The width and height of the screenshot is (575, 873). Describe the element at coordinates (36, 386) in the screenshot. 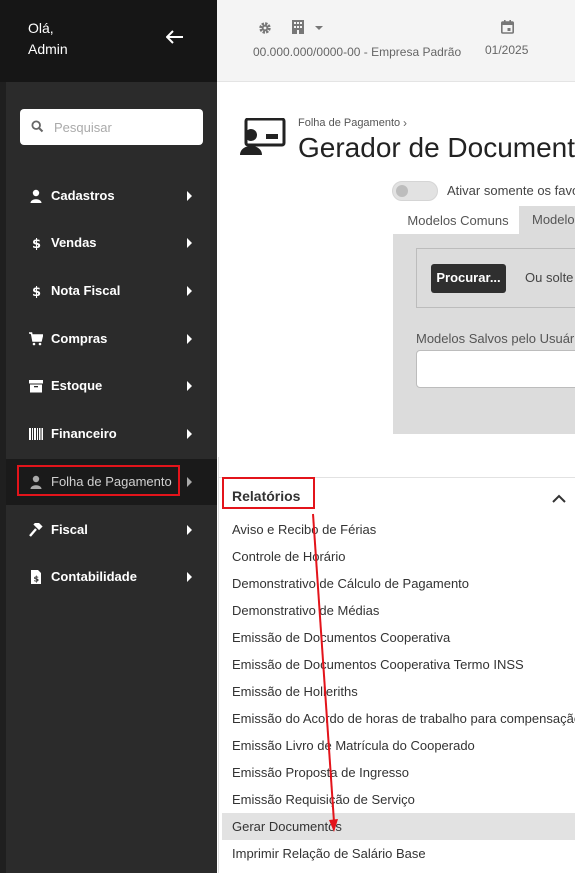

I see `archive-icon` at that location.